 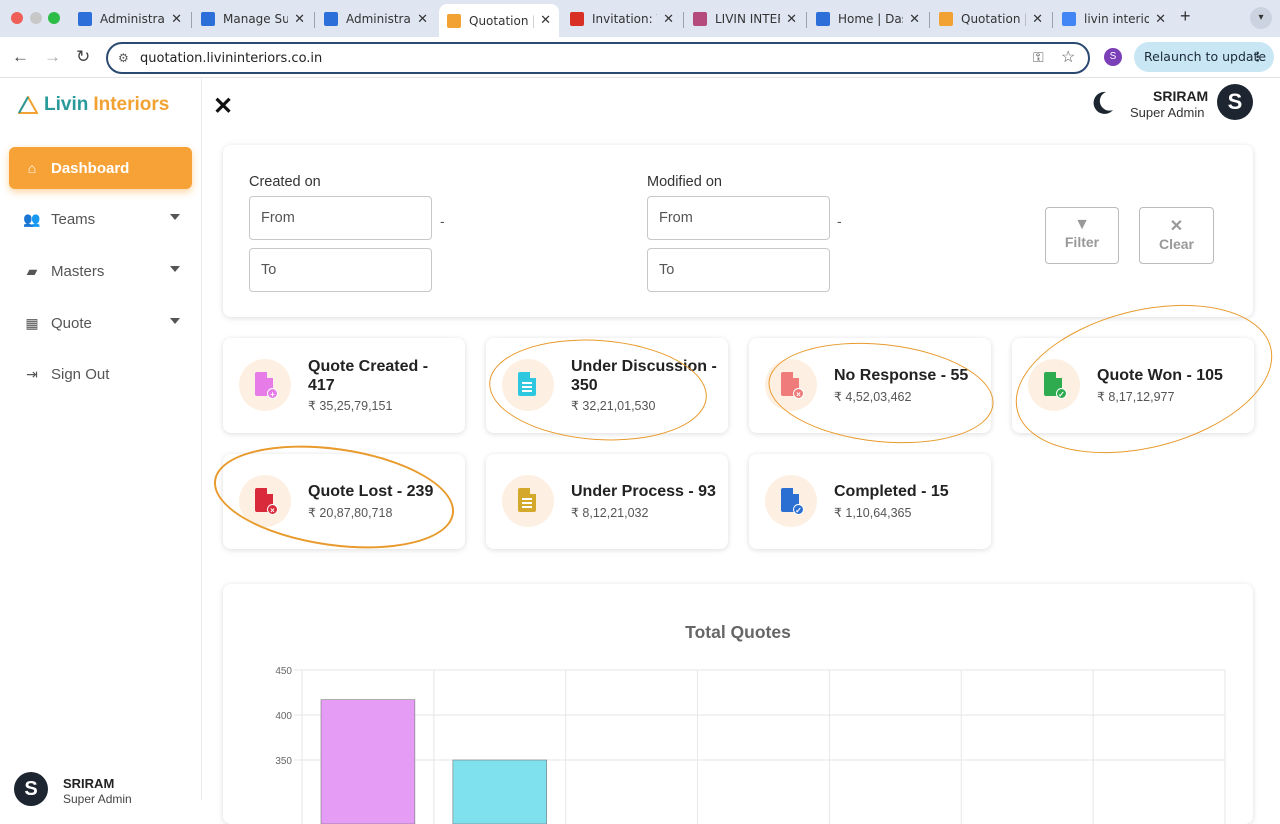 What do you see at coordinates (283, 761) in the screenshot?
I see `y-tick-label: 350` at bounding box center [283, 761].